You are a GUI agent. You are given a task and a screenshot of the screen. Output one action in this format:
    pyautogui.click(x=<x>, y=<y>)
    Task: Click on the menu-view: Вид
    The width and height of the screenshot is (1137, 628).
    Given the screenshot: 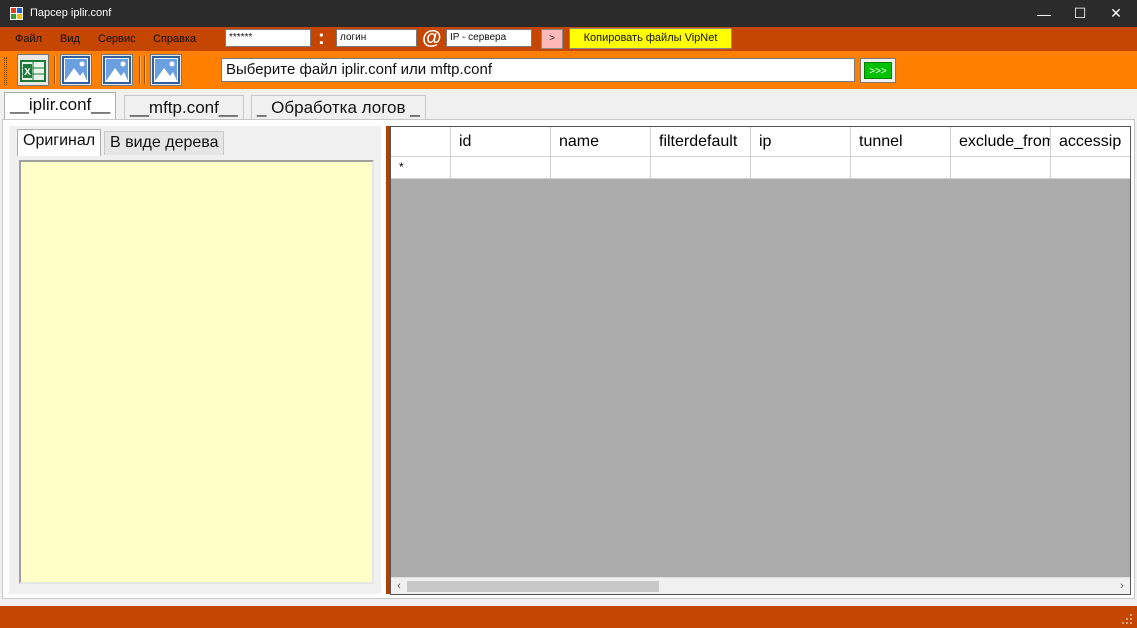 What is the action you would take?
    pyautogui.click(x=70, y=39)
    